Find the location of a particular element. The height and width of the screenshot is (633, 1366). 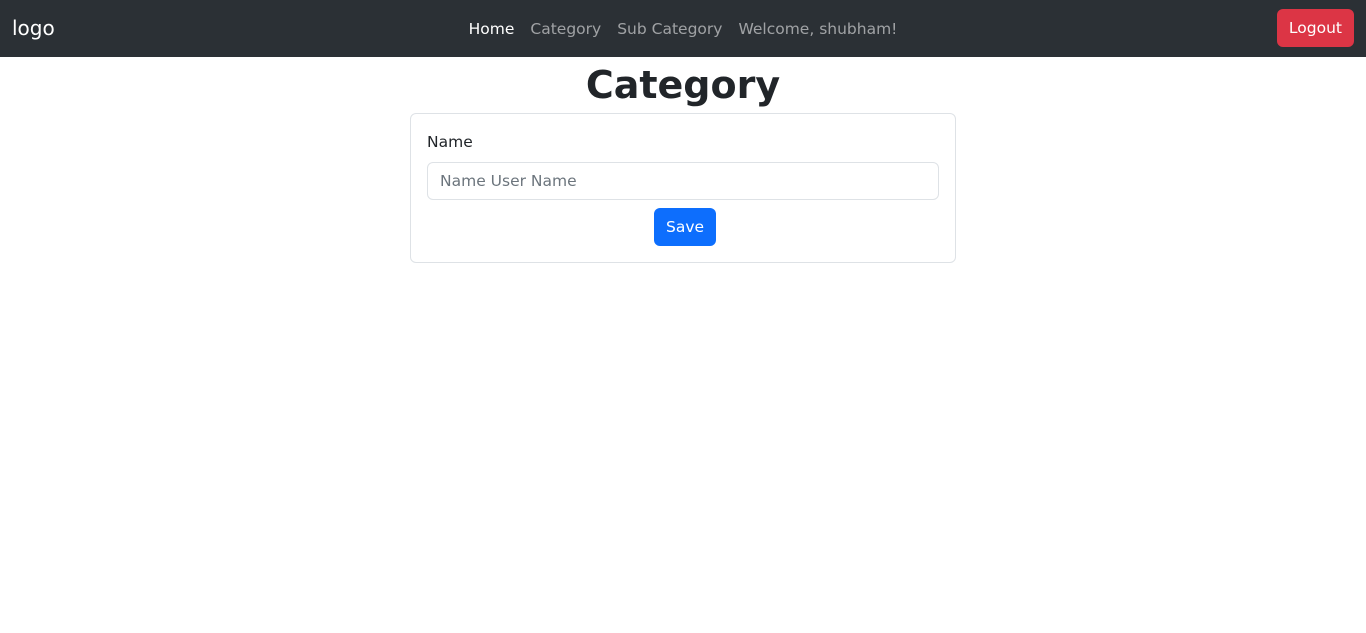

logout-button: Logout is located at coordinates (1315, 28).